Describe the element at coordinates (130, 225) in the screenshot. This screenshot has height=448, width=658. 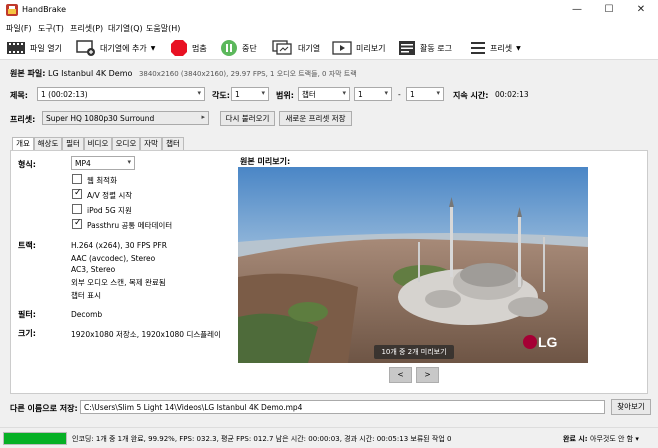
I see `passthru-metadata-label: Passthru 공통 메타데이터` at that location.